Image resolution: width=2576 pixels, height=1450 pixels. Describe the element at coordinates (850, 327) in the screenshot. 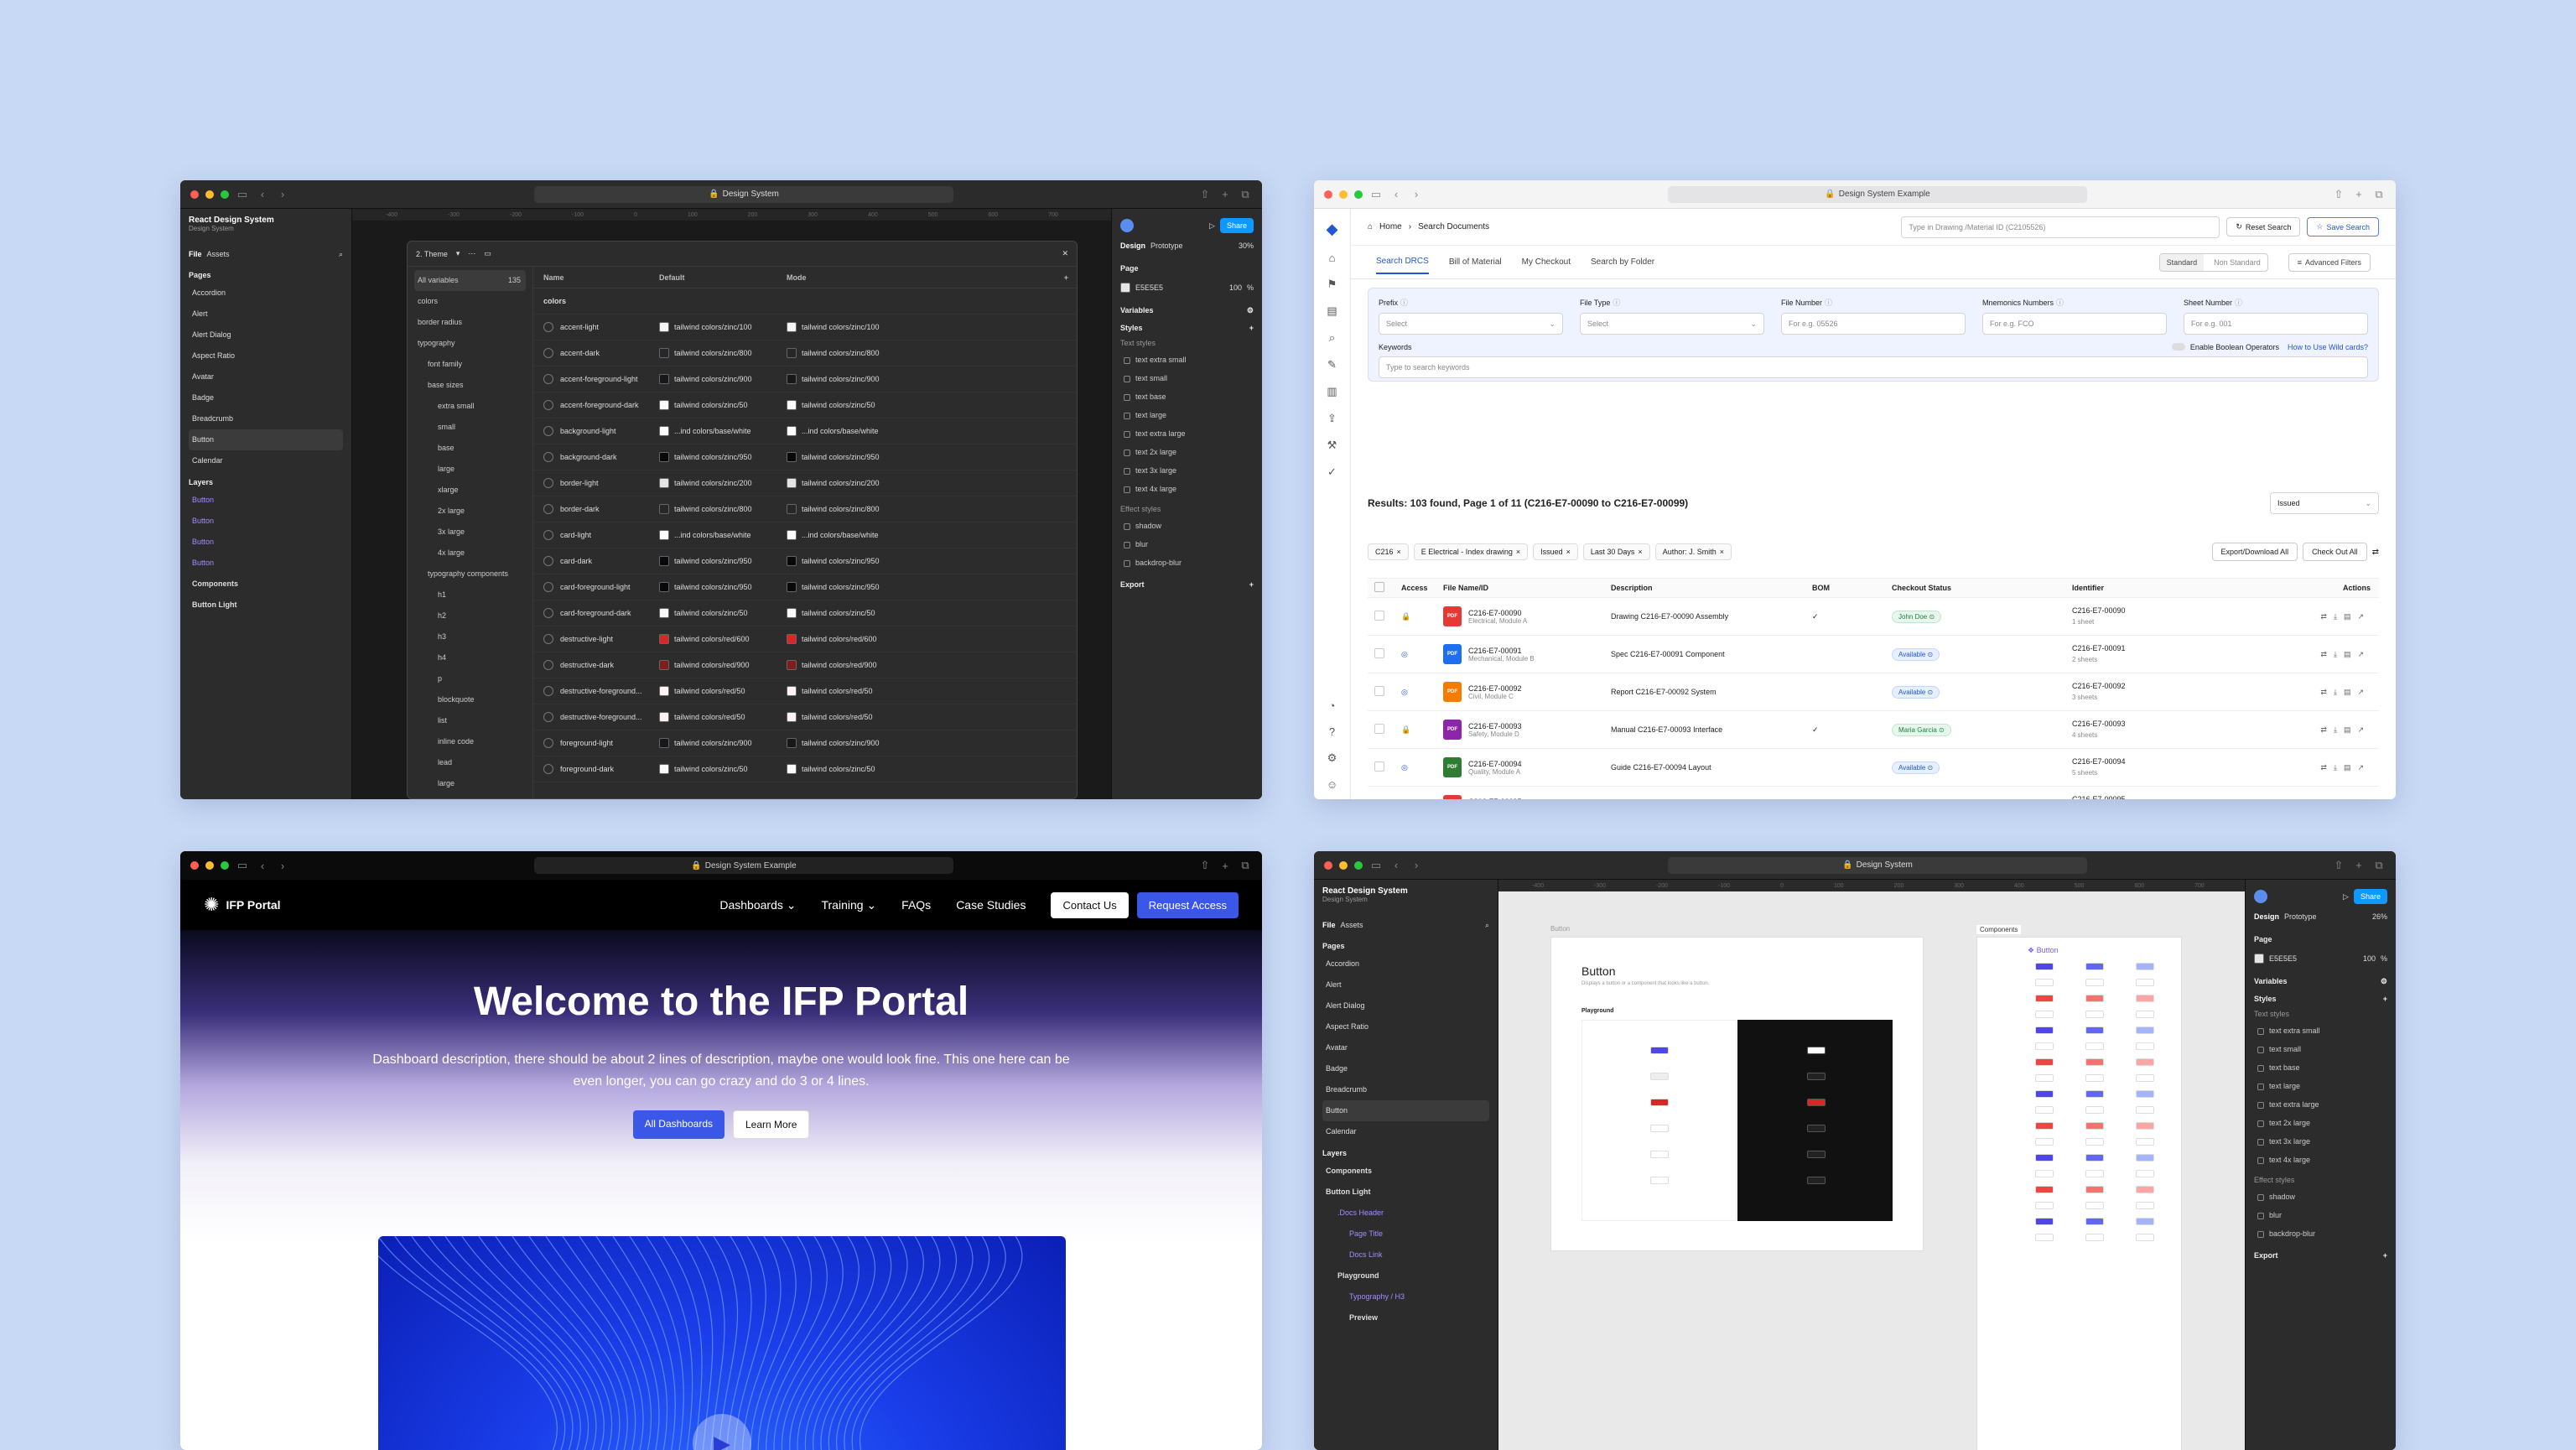

I see `mode-value-cell: tailwind colors/zinc/100` at that location.